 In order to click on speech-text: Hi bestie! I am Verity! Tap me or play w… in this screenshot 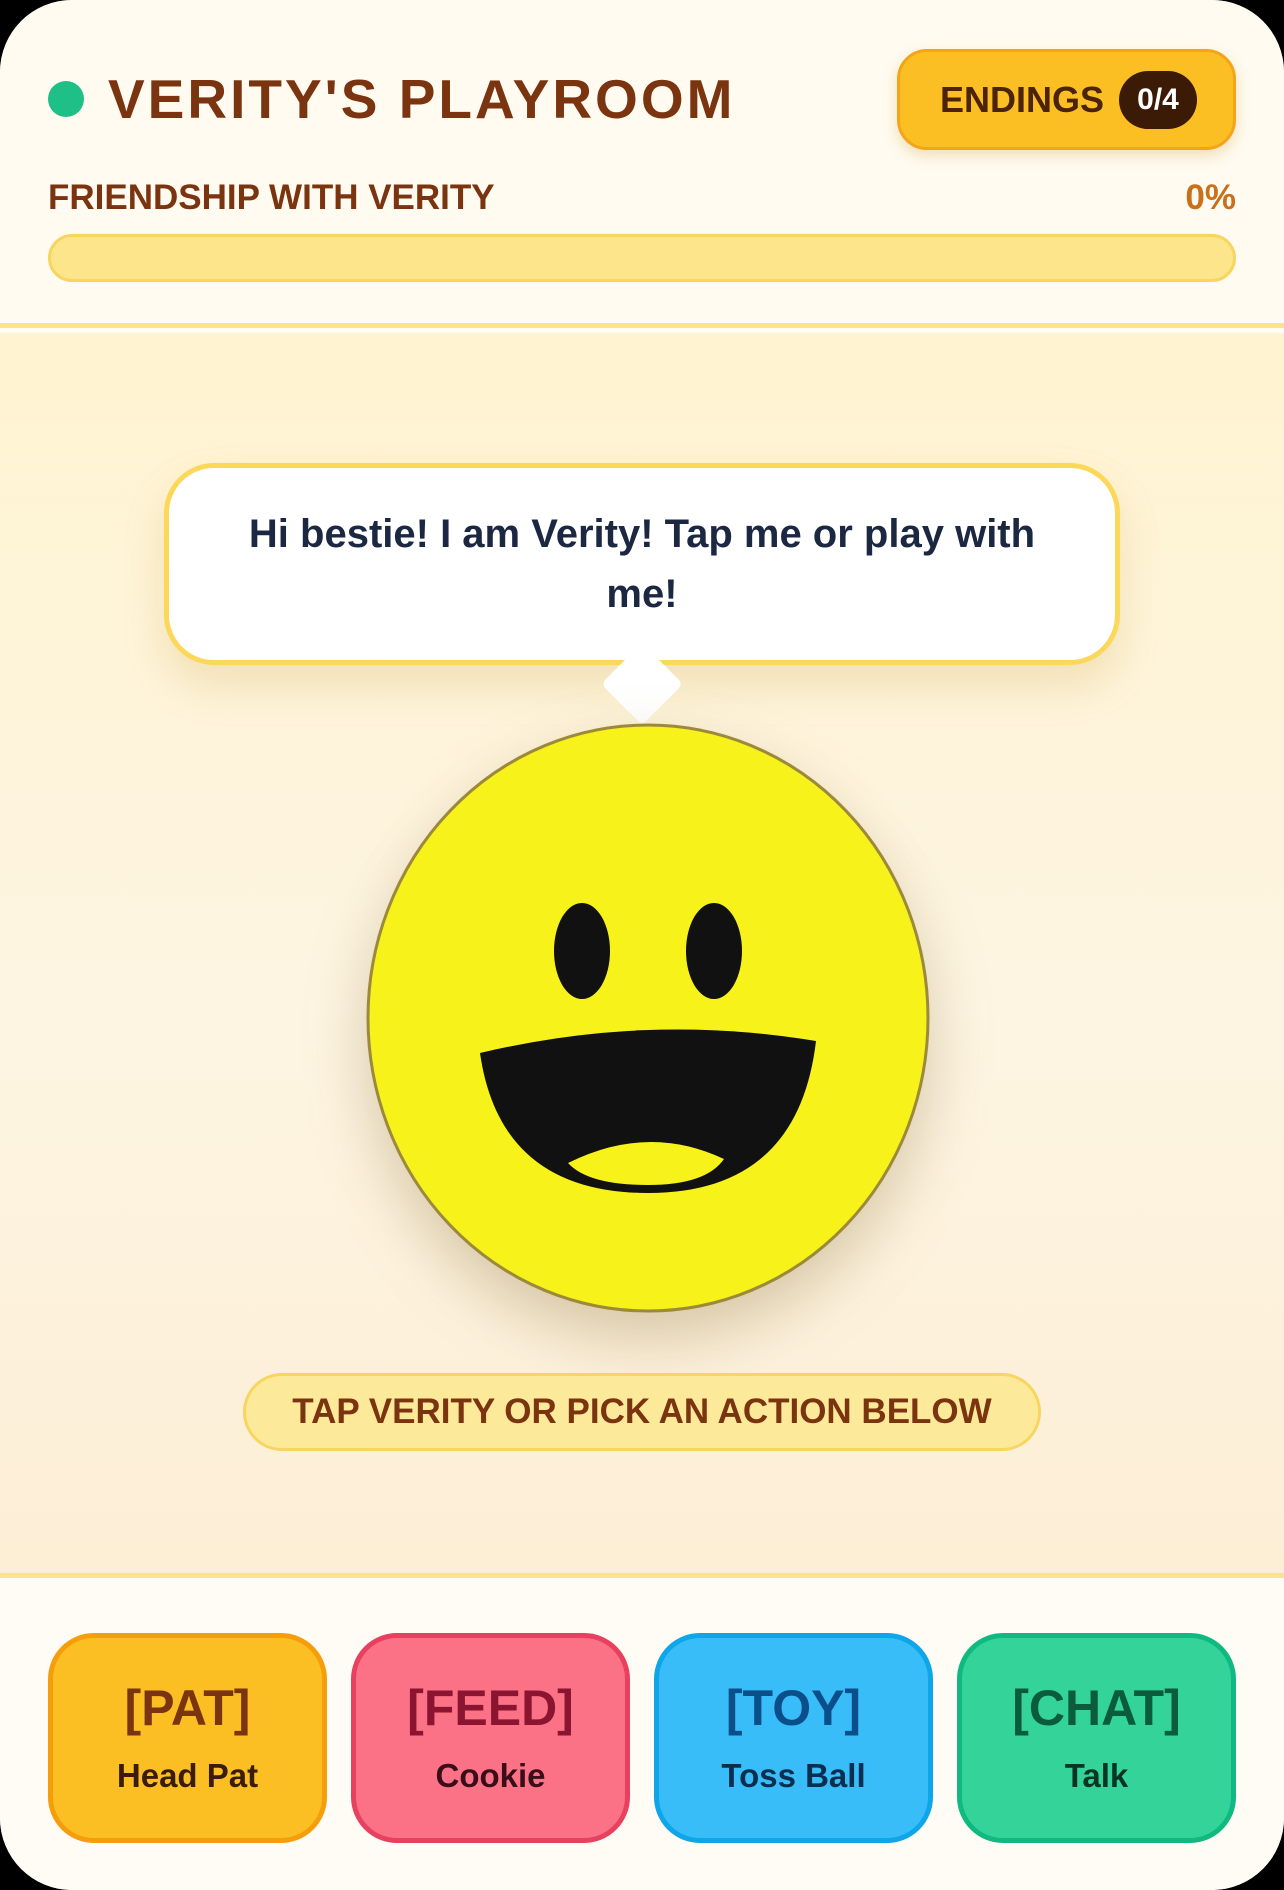, I will do `click(642, 564)`.